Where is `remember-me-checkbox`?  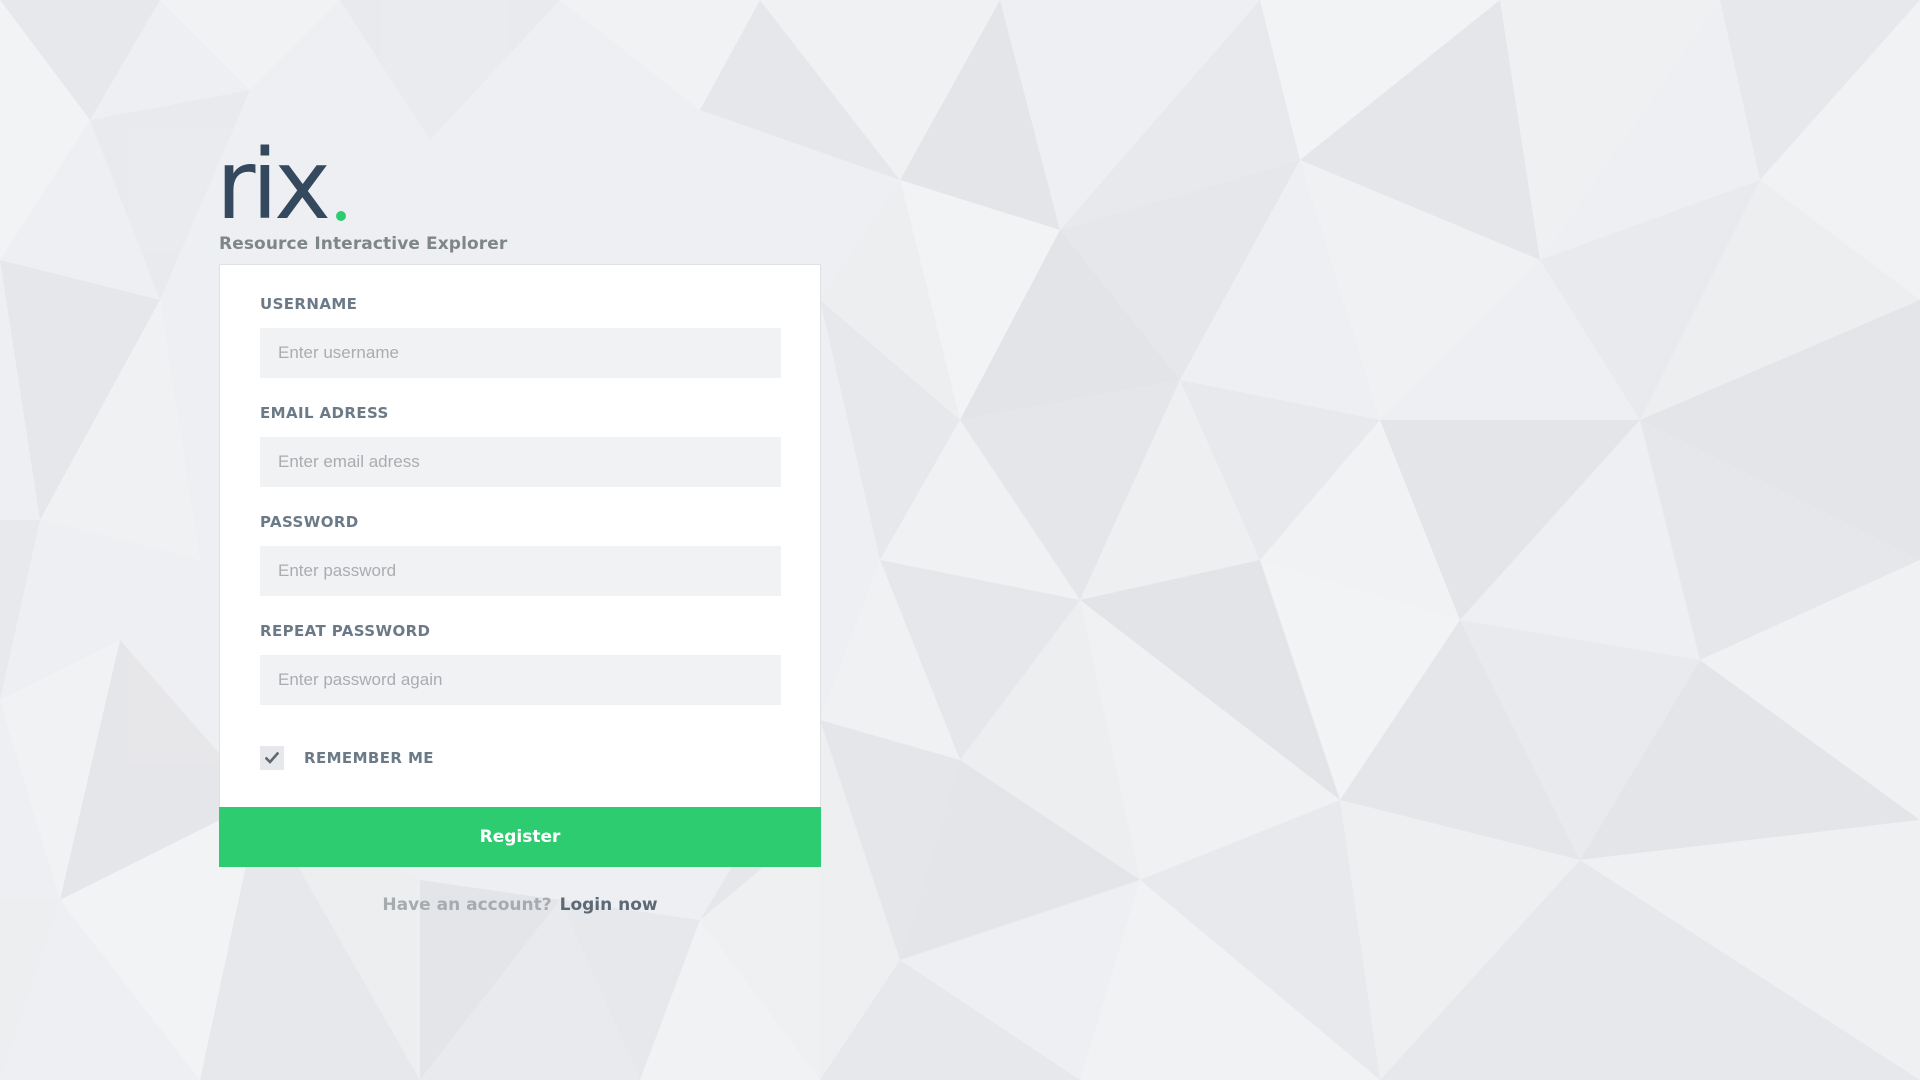
remember-me-checkbox is located at coordinates (272, 758).